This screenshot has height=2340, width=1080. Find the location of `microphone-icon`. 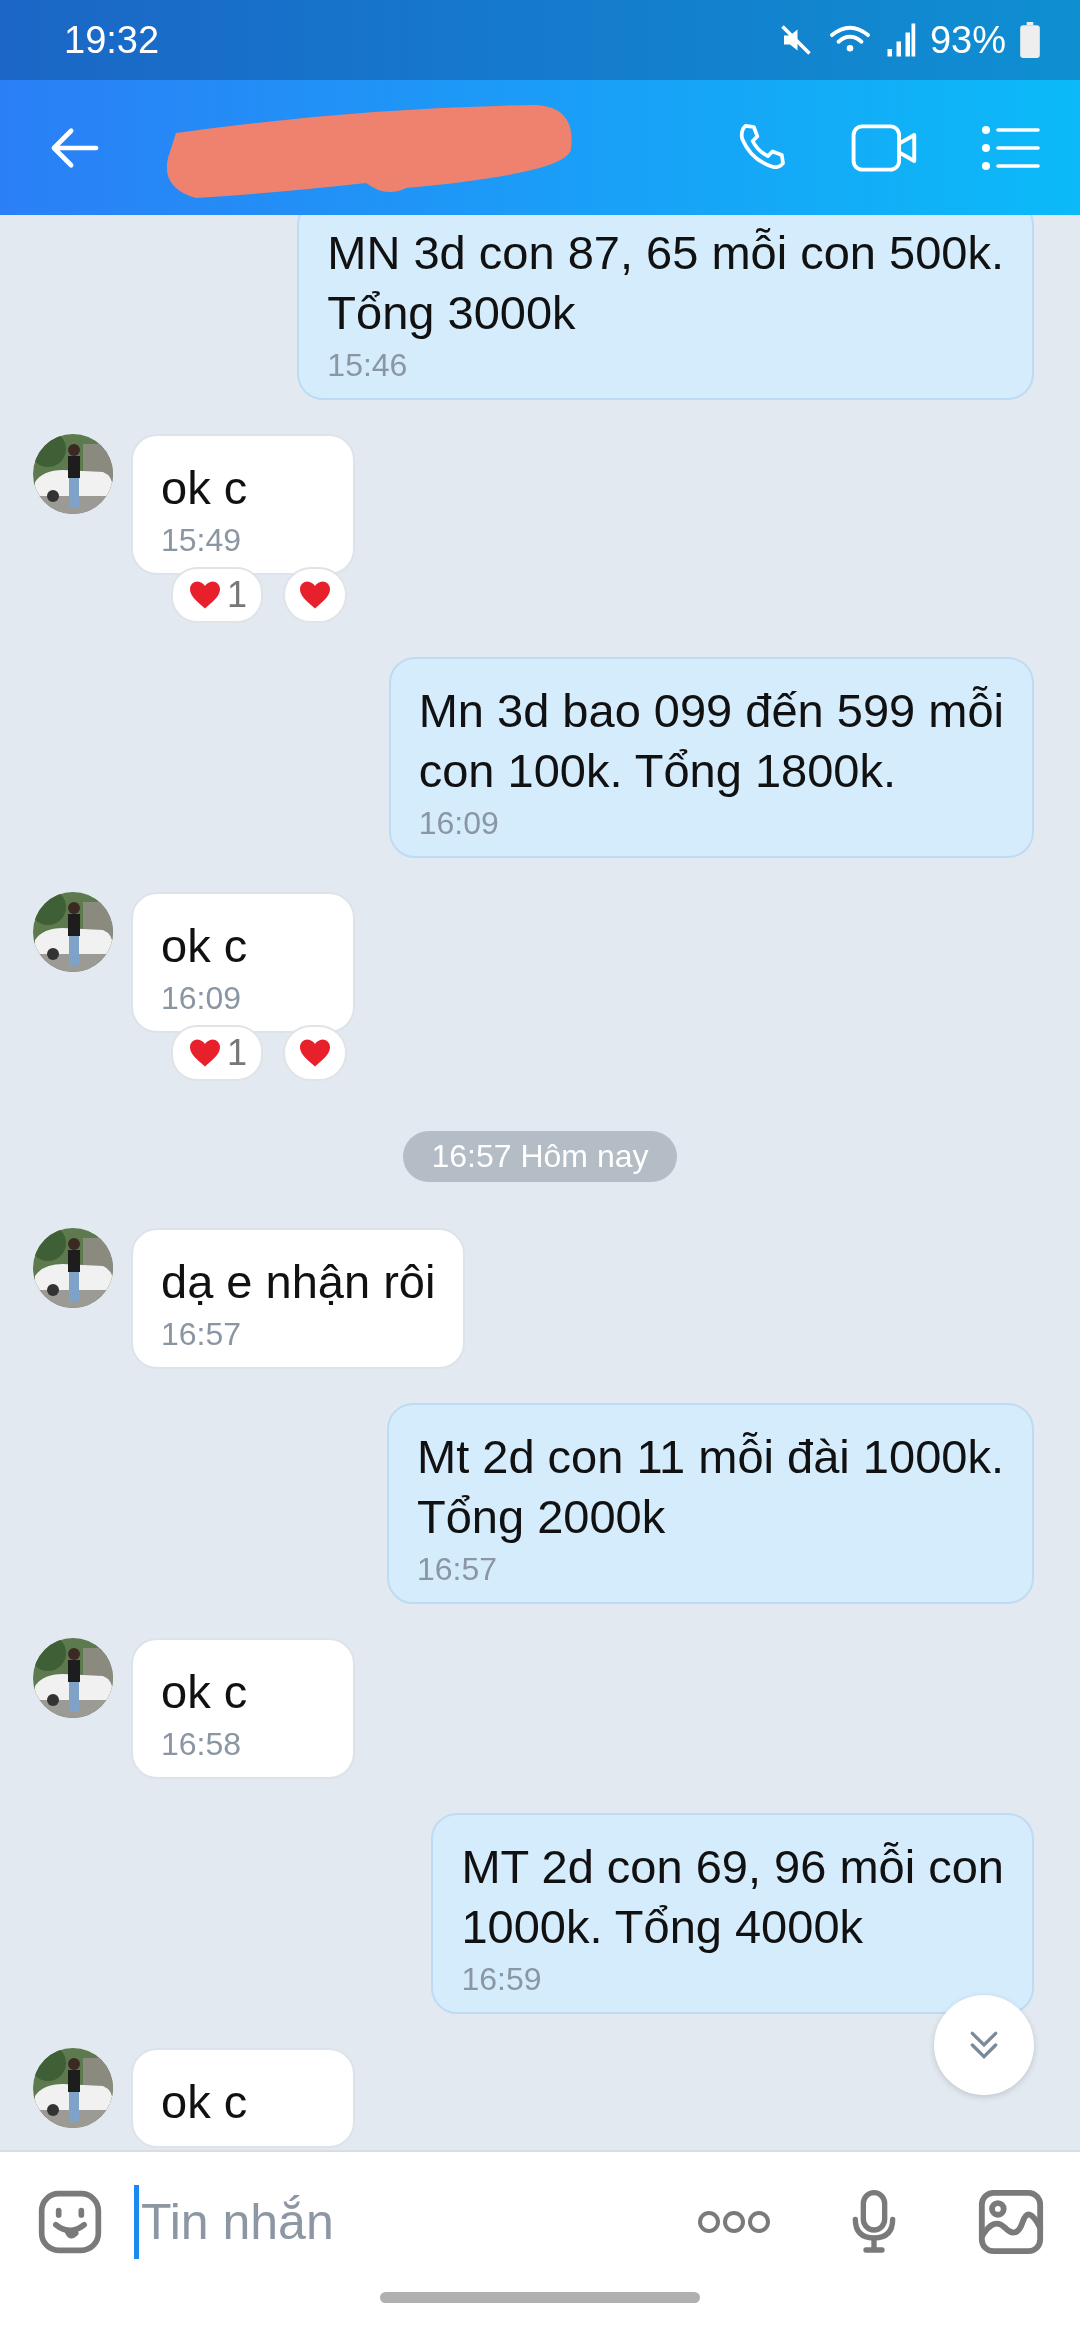

microphone-icon is located at coordinates (874, 2222).